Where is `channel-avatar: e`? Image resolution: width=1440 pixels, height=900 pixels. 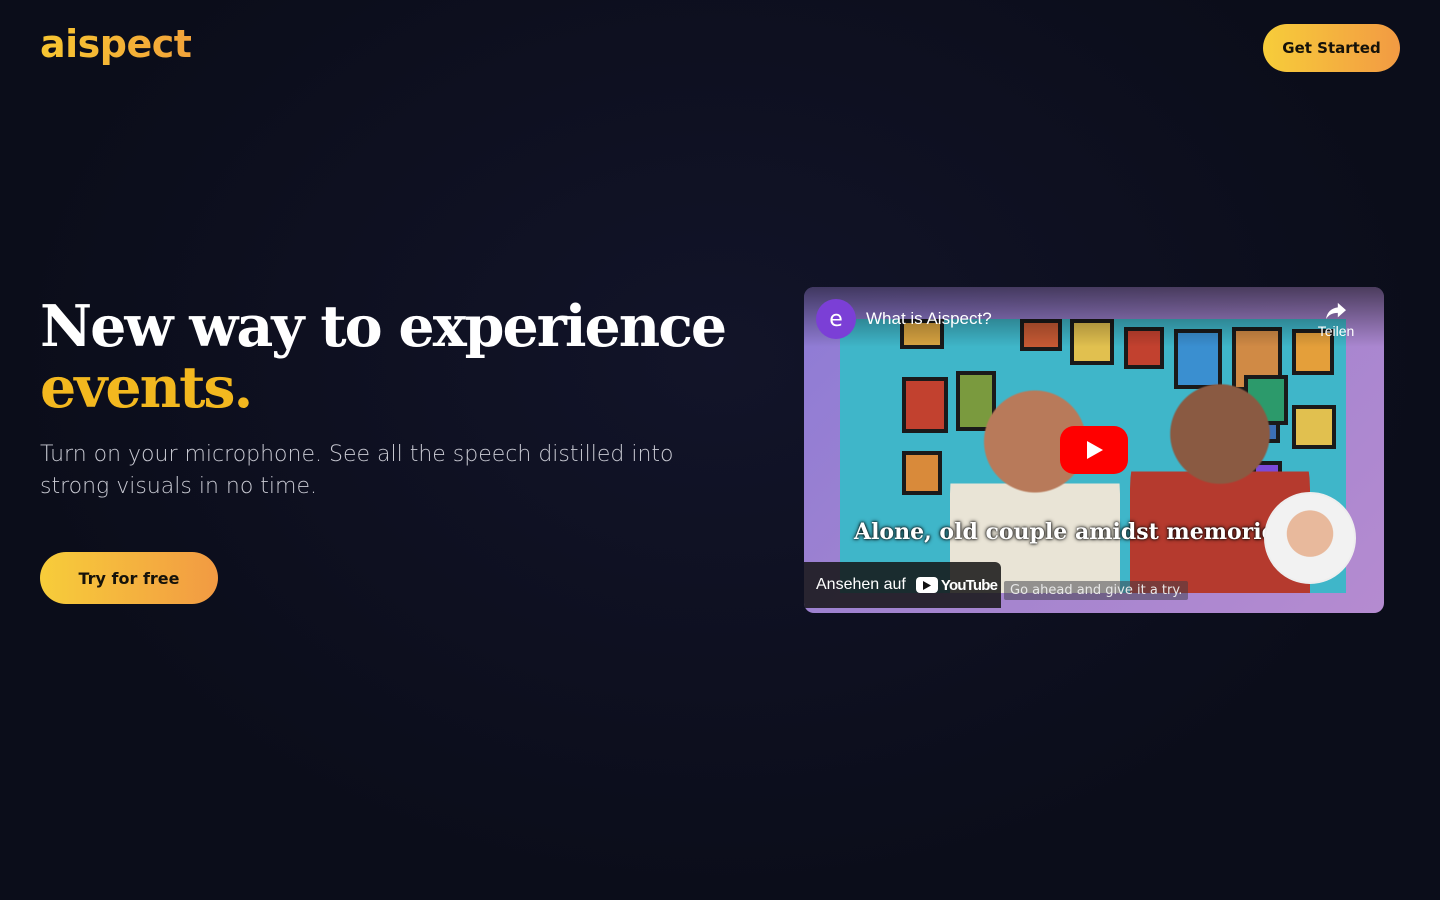
channel-avatar: e is located at coordinates (836, 319).